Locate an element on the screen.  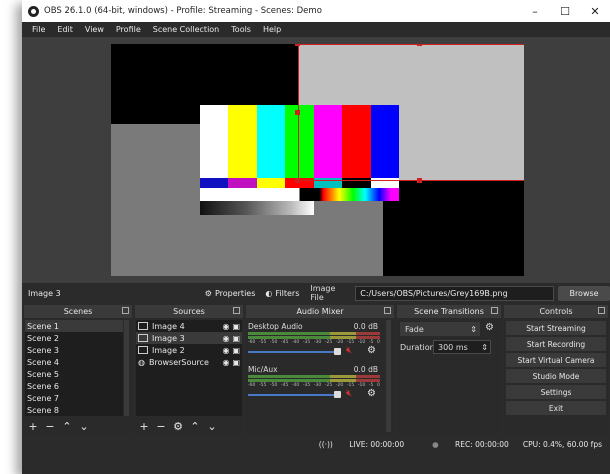
close-button: ✕ is located at coordinates (595, 11).